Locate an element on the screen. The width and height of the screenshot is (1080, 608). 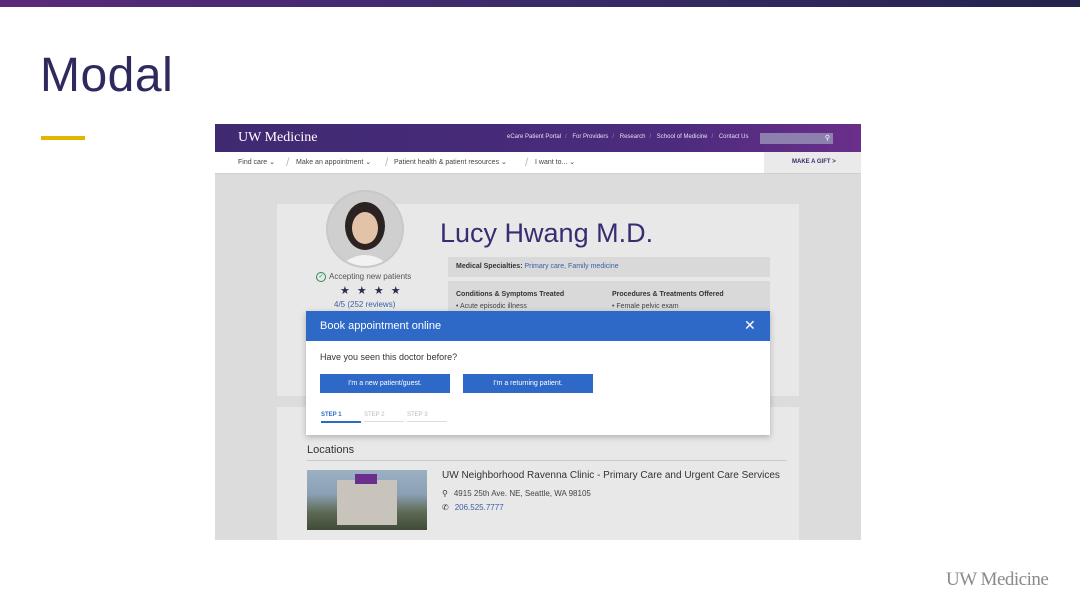
conditions-item: • Acute episodic illness is located at coordinates (491, 306).